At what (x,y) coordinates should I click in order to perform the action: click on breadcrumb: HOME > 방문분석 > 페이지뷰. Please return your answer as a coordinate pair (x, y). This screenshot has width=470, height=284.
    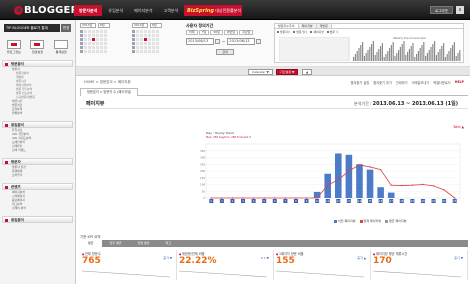
    Looking at the image, I should click on (107, 82).